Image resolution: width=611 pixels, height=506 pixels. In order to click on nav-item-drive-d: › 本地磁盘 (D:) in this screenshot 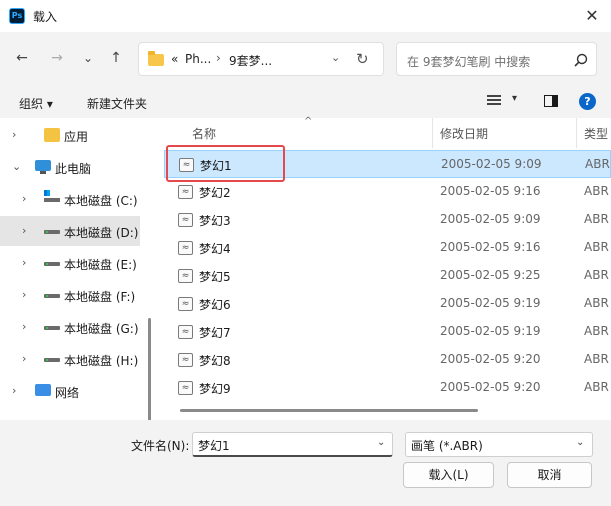, I will do `click(70, 231)`.